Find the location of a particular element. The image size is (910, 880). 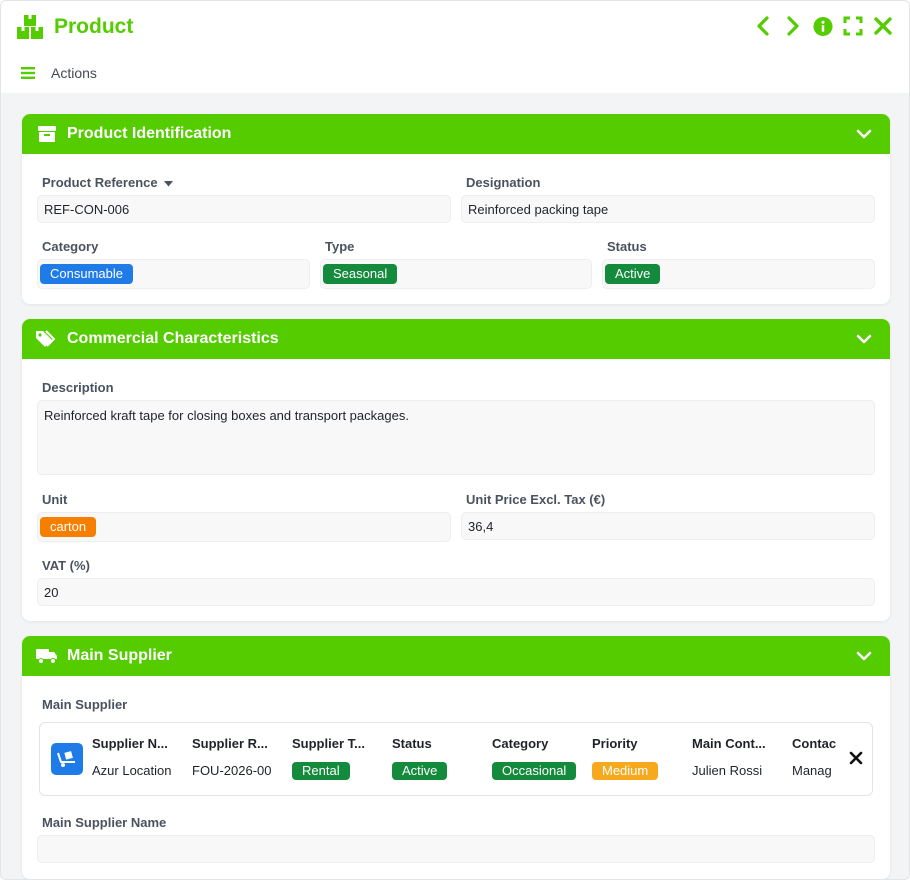

truck-icon is located at coordinates (47, 656).